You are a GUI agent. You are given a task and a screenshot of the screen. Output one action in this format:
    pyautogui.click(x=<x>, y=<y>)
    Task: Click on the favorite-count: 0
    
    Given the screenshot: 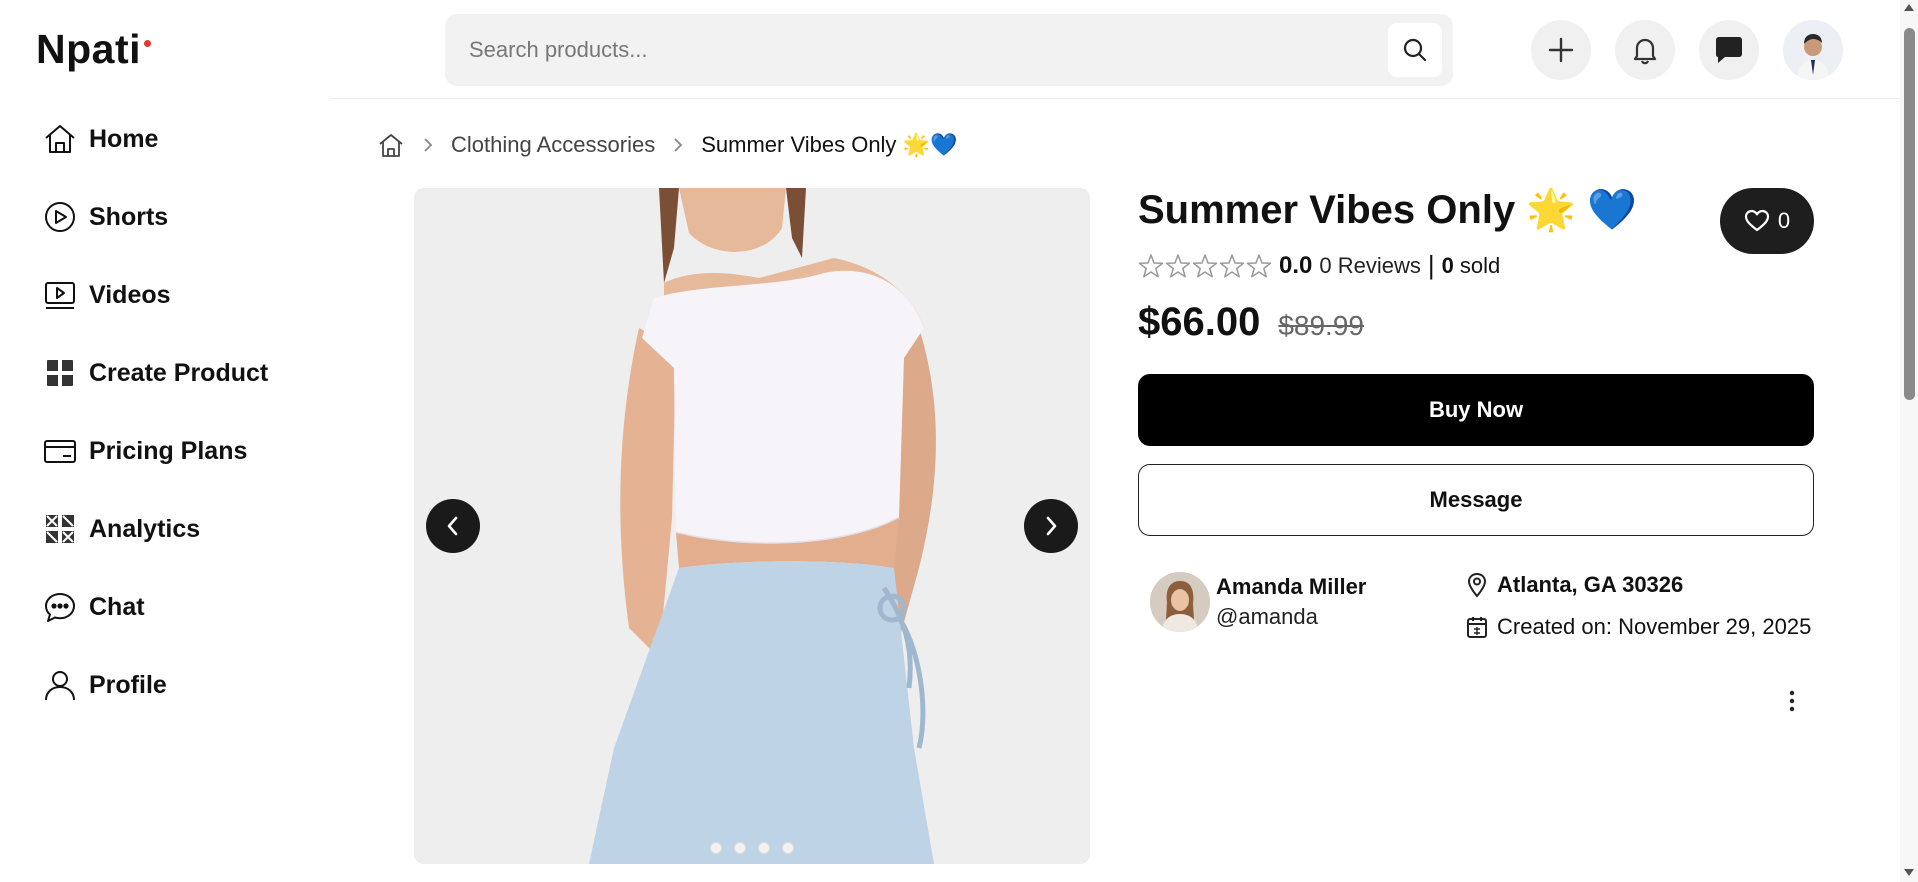 What is the action you would take?
    pyautogui.click(x=1784, y=220)
    